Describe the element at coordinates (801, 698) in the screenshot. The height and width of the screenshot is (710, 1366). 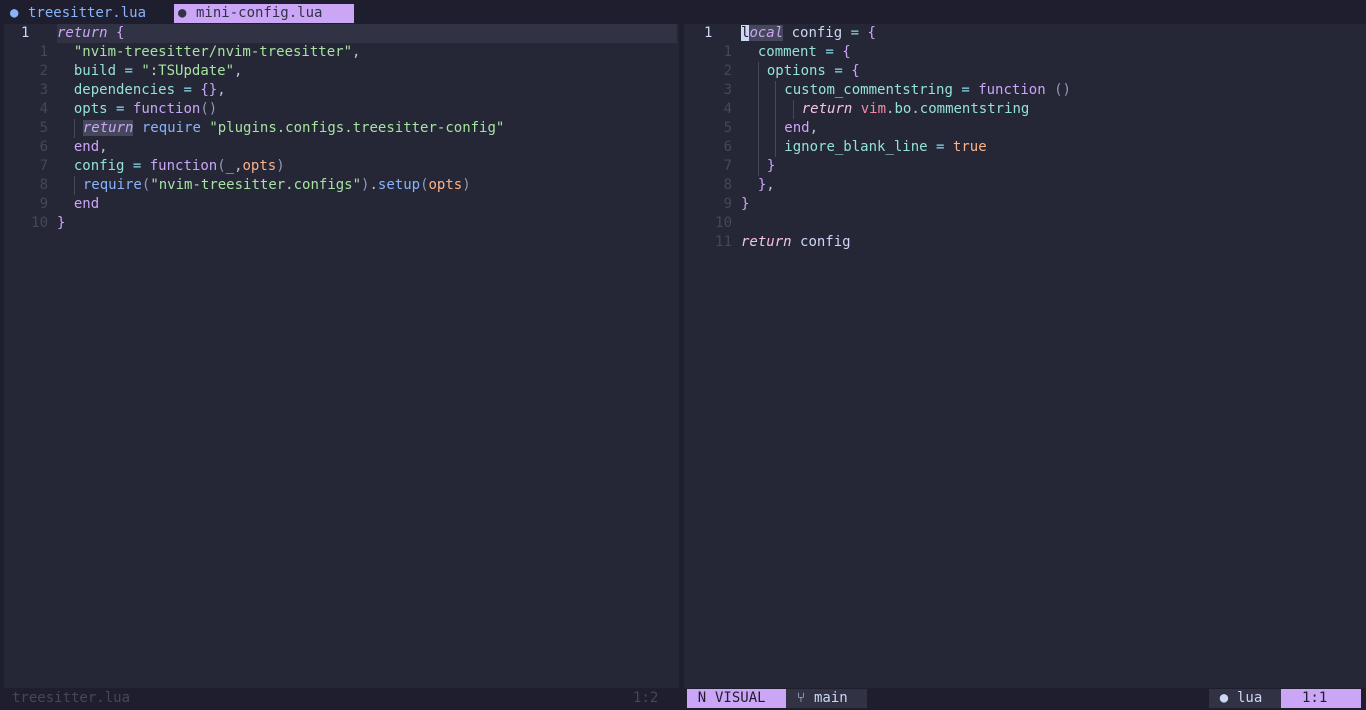
I see `git-branch-icon: ⑂` at that location.